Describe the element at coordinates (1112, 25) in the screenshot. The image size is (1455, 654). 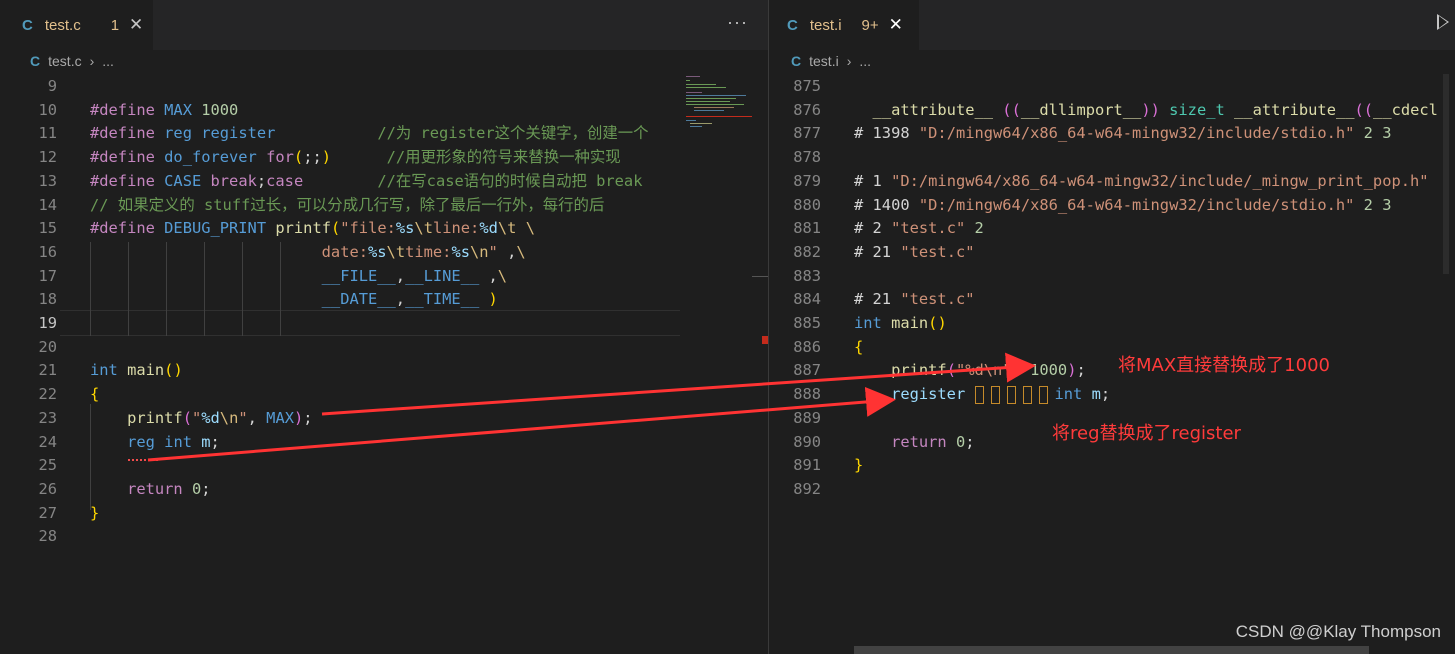
I see `right-tab-bar: C test.i 9+ ✕` at that location.